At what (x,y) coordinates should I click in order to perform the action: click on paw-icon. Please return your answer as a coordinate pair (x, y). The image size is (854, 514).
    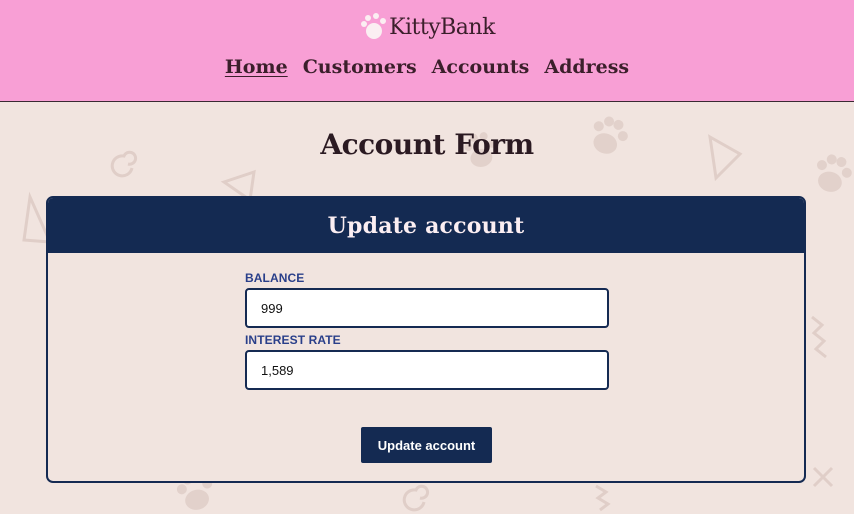
    Looking at the image, I should click on (374, 26).